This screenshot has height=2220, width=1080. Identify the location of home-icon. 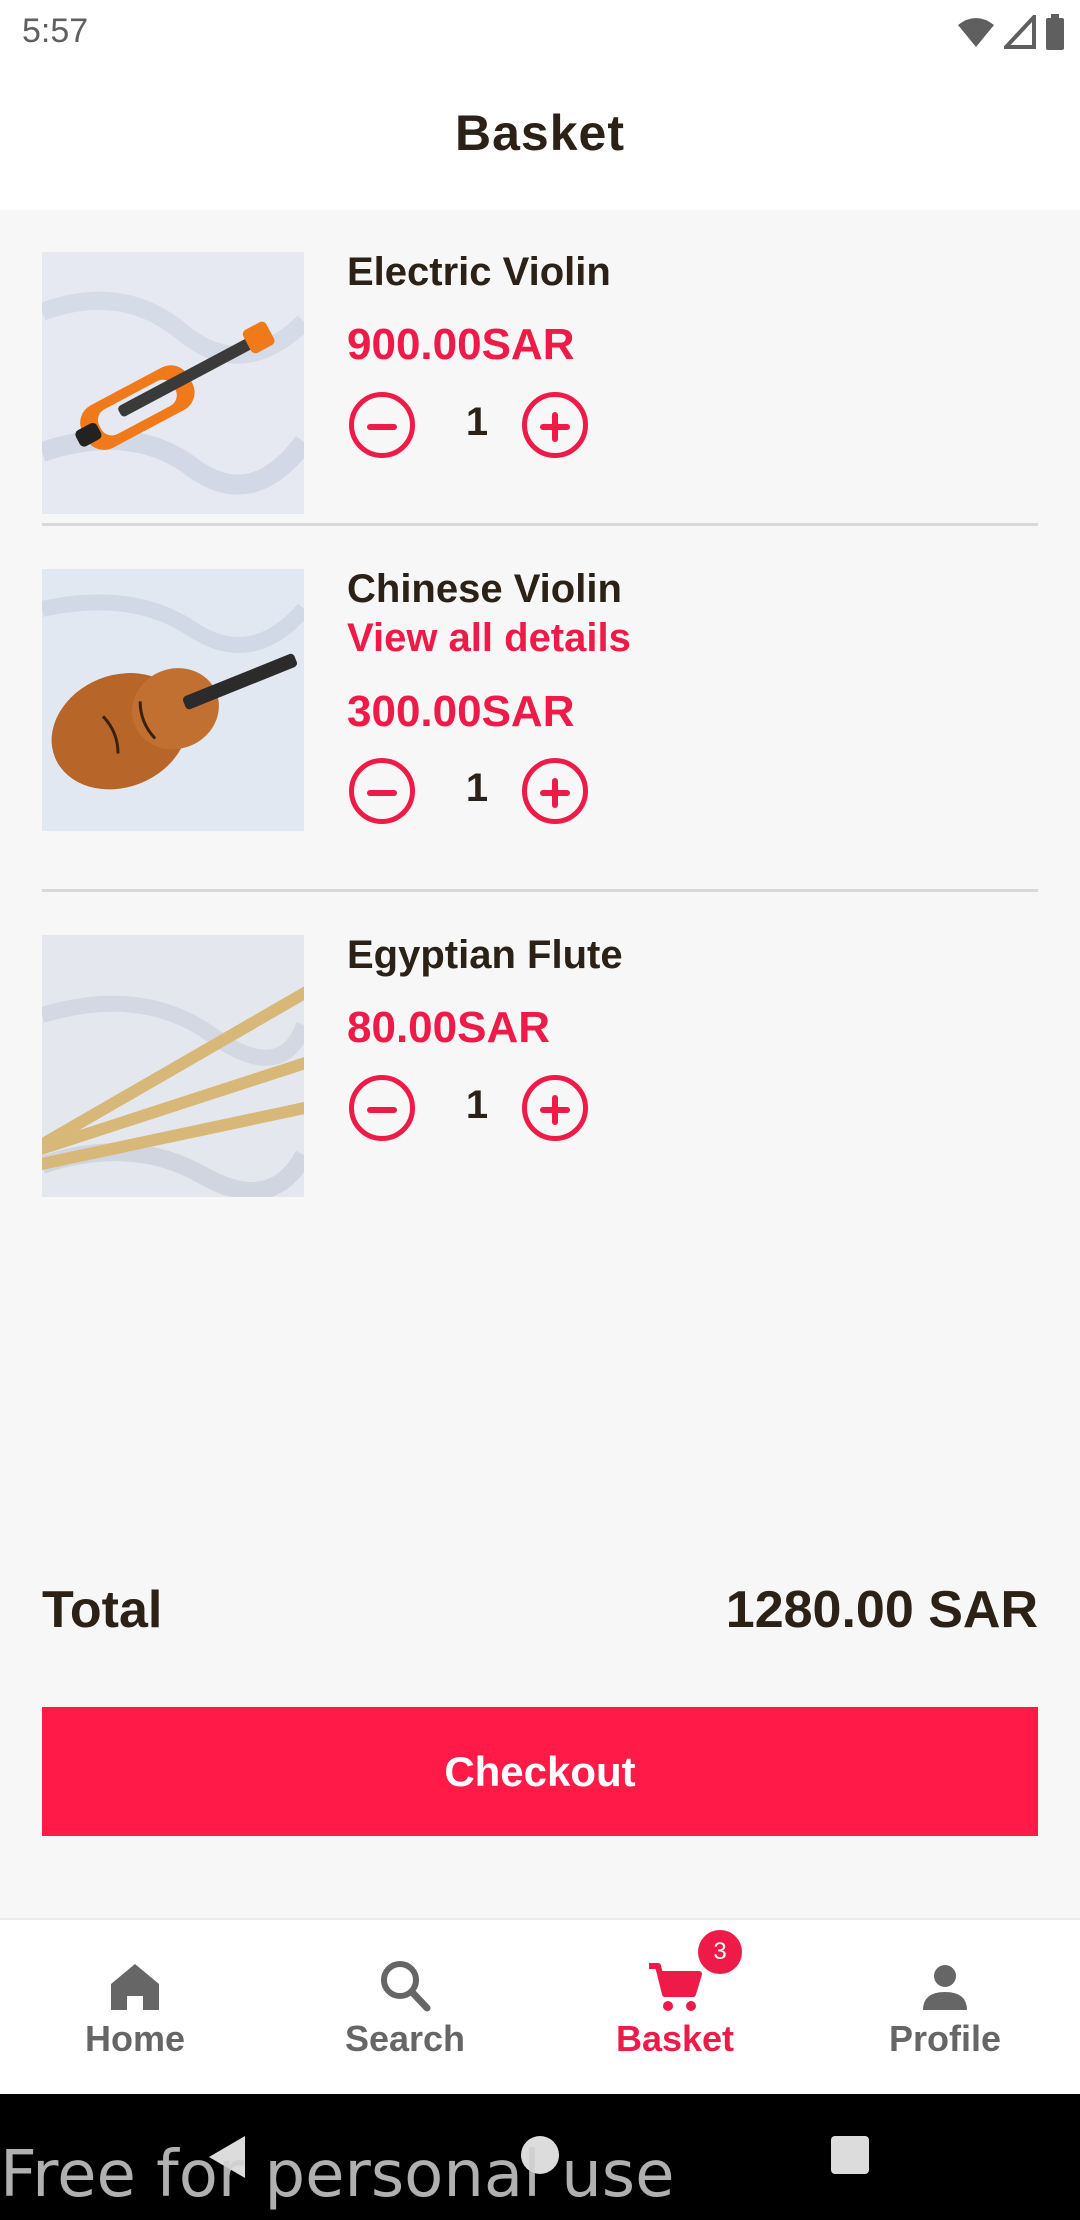
(135, 1987).